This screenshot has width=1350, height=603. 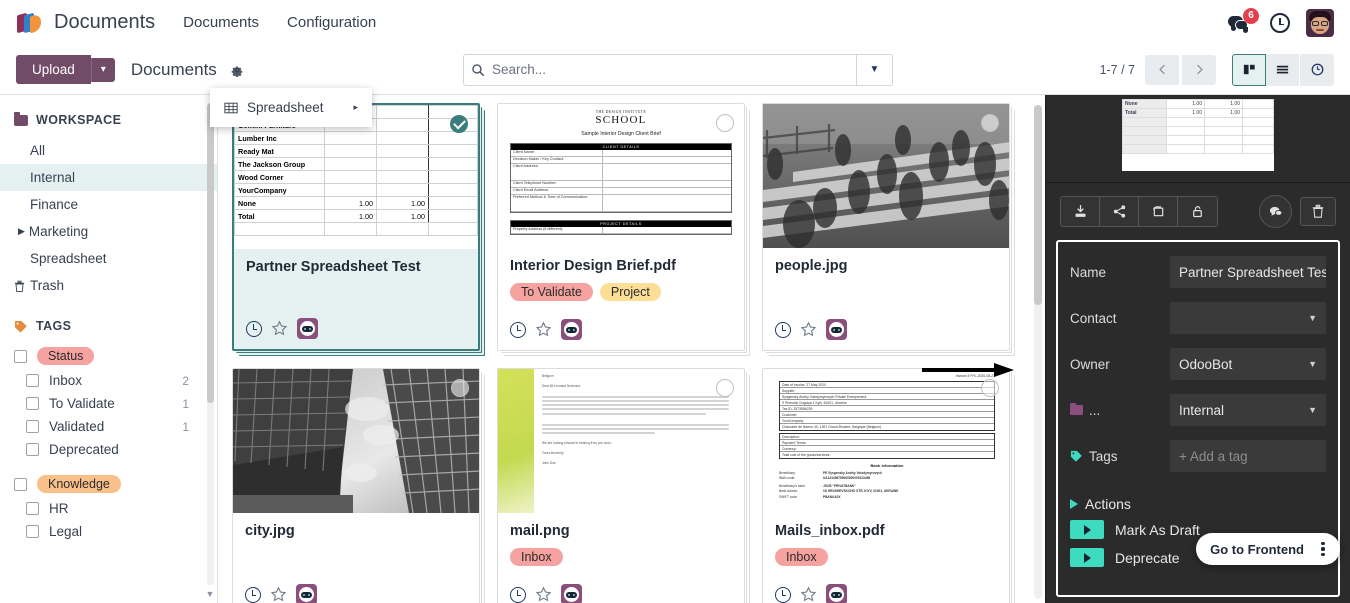 What do you see at coordinates (108, 285) in the screenshot?
I see `sidebar-item-trash: Trash` at bounding box center [108, 285].